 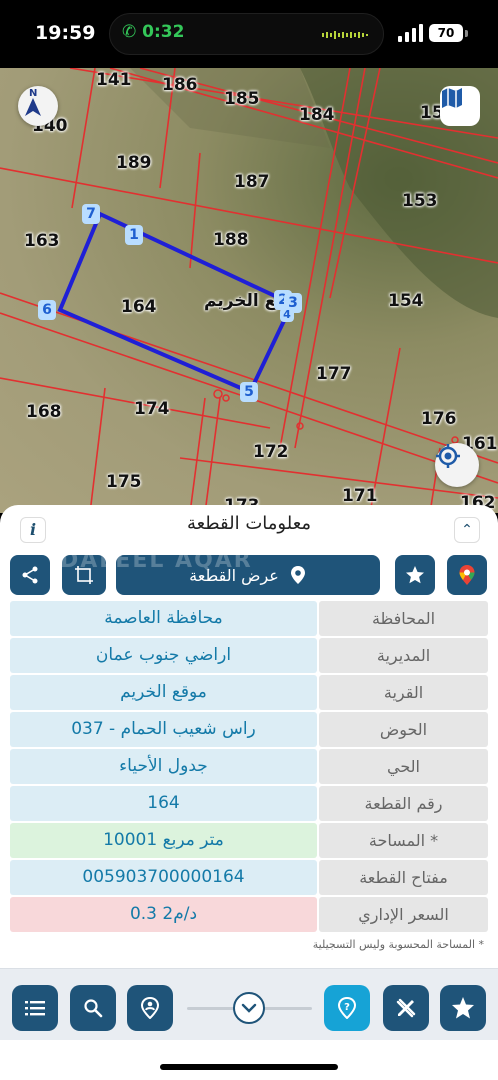 What do you see at coordinates (403, 877) in the screenshot?
I see `label-cell: مفتاح القطعة` at bounding box center [403, 877].